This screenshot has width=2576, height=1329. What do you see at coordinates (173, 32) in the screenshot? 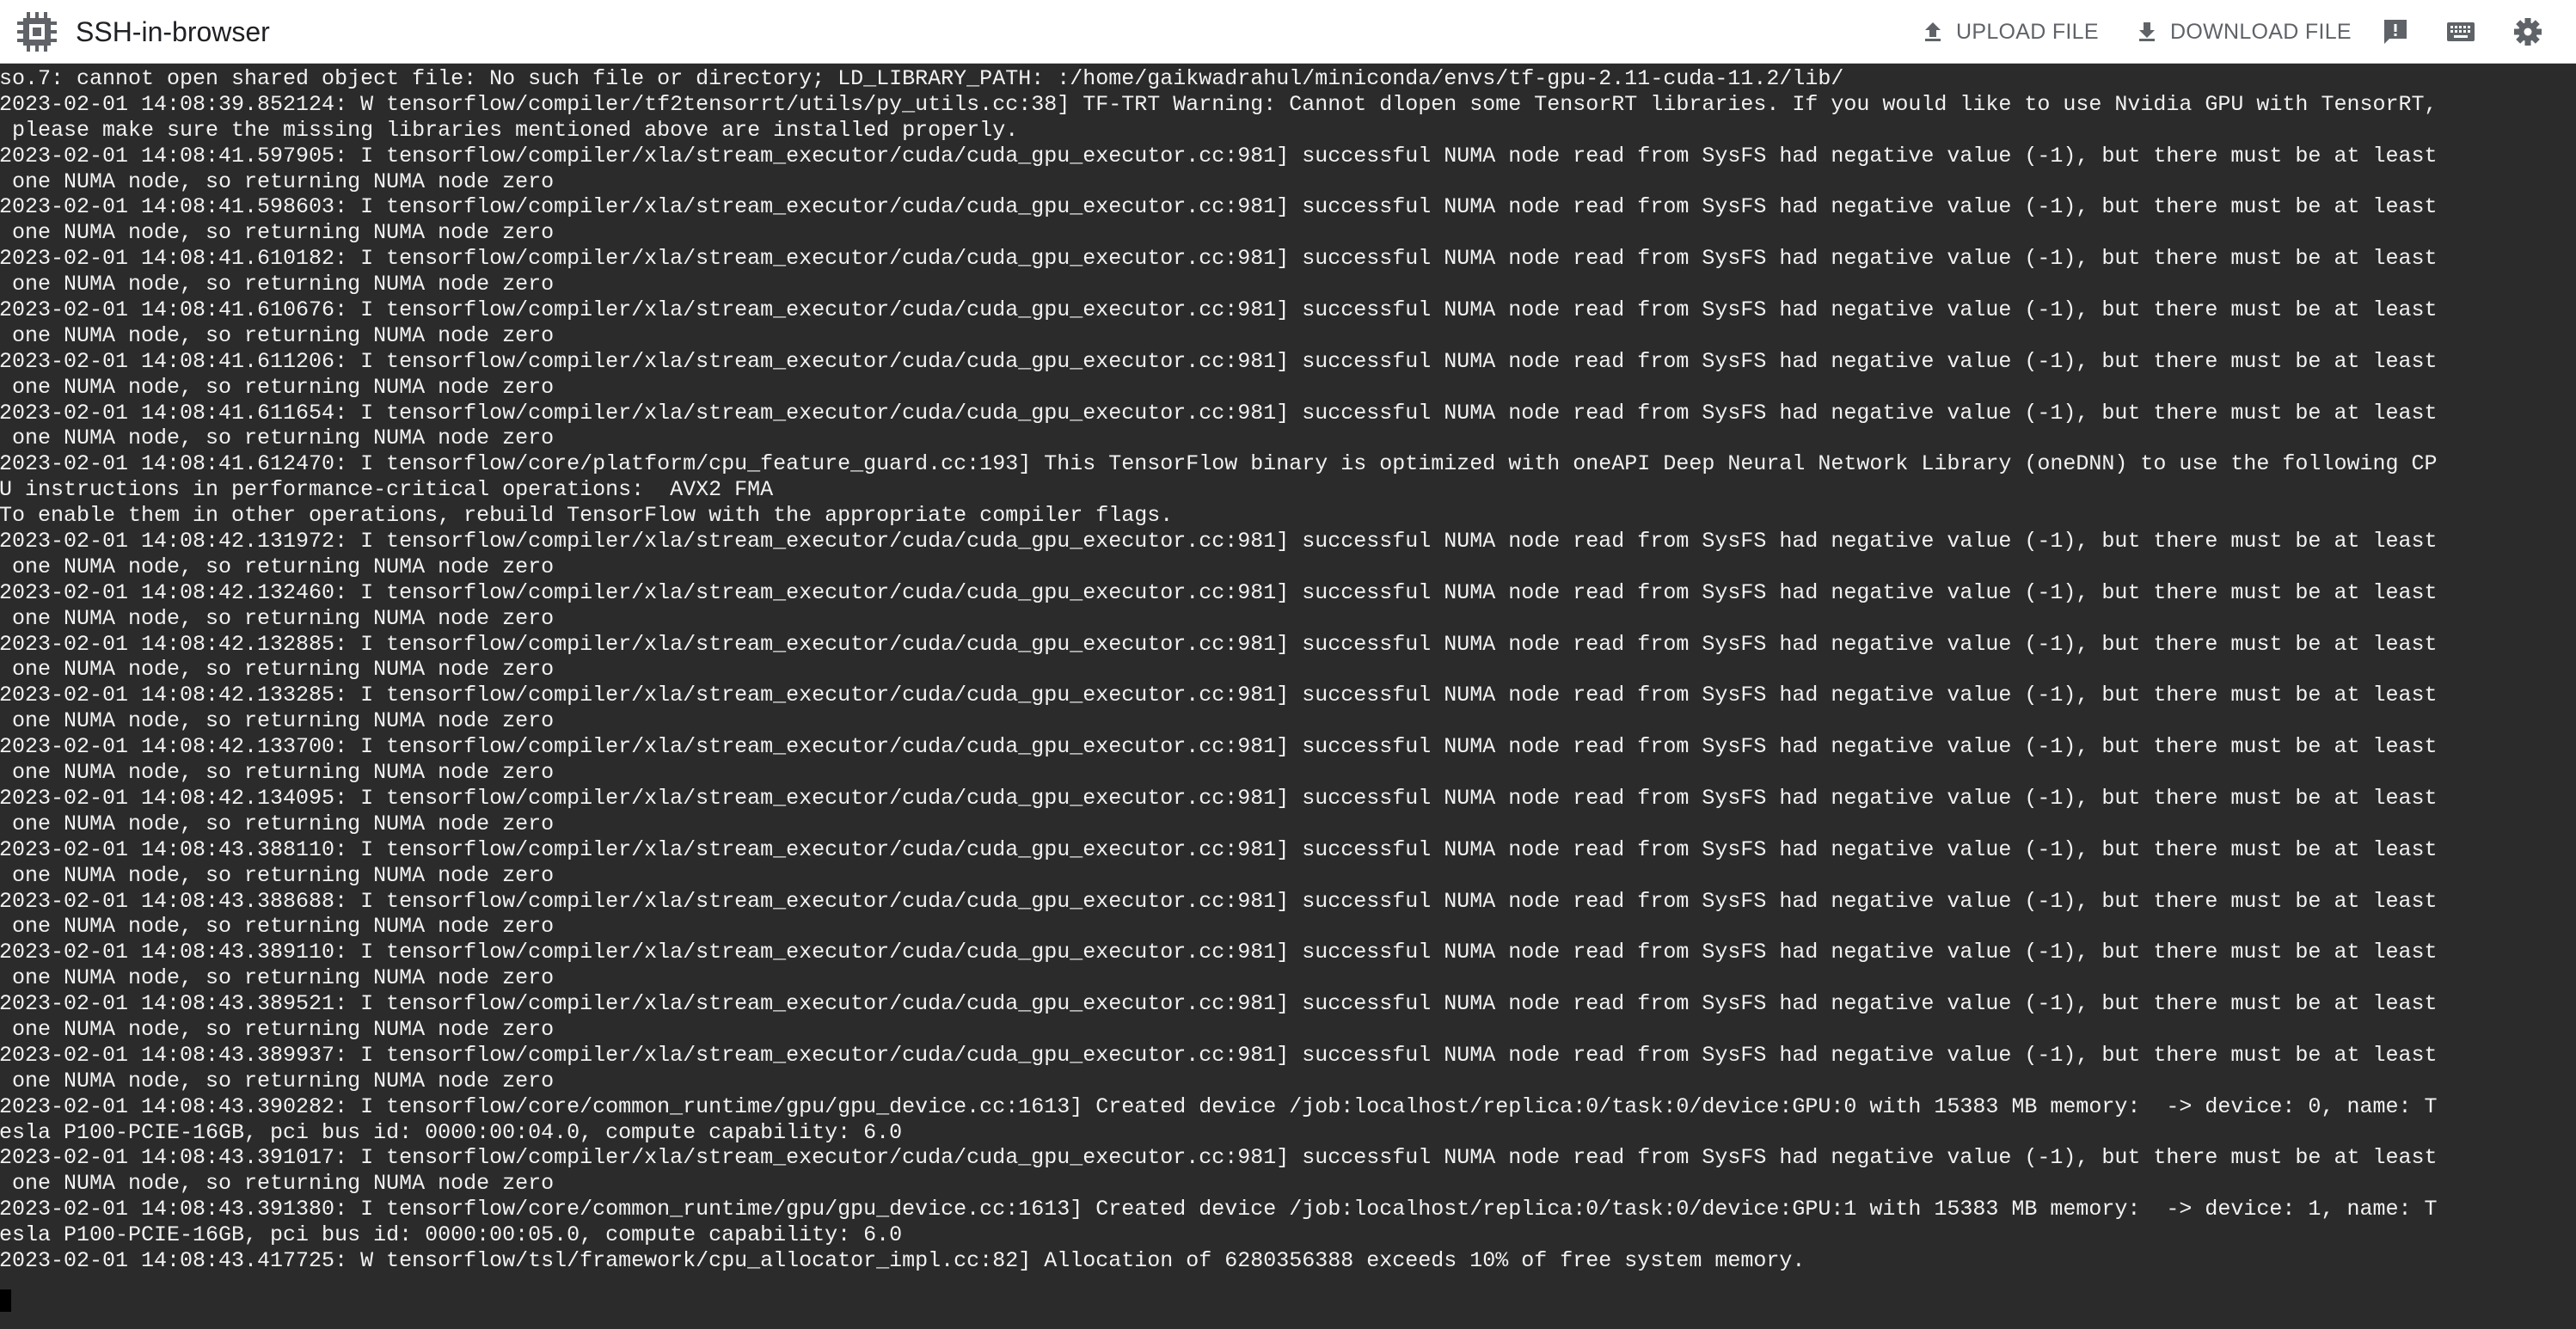
I see `app-title: SSH-in-browser` at bounding box center [173, 32].